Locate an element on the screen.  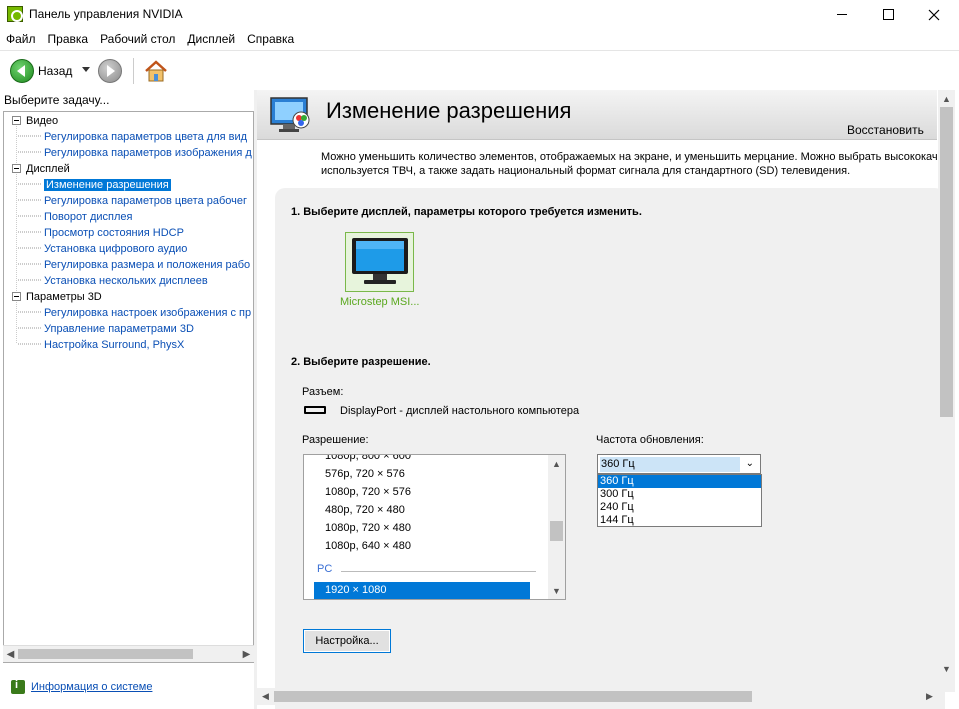
monitor-icon is located at coordinates (380, 261).